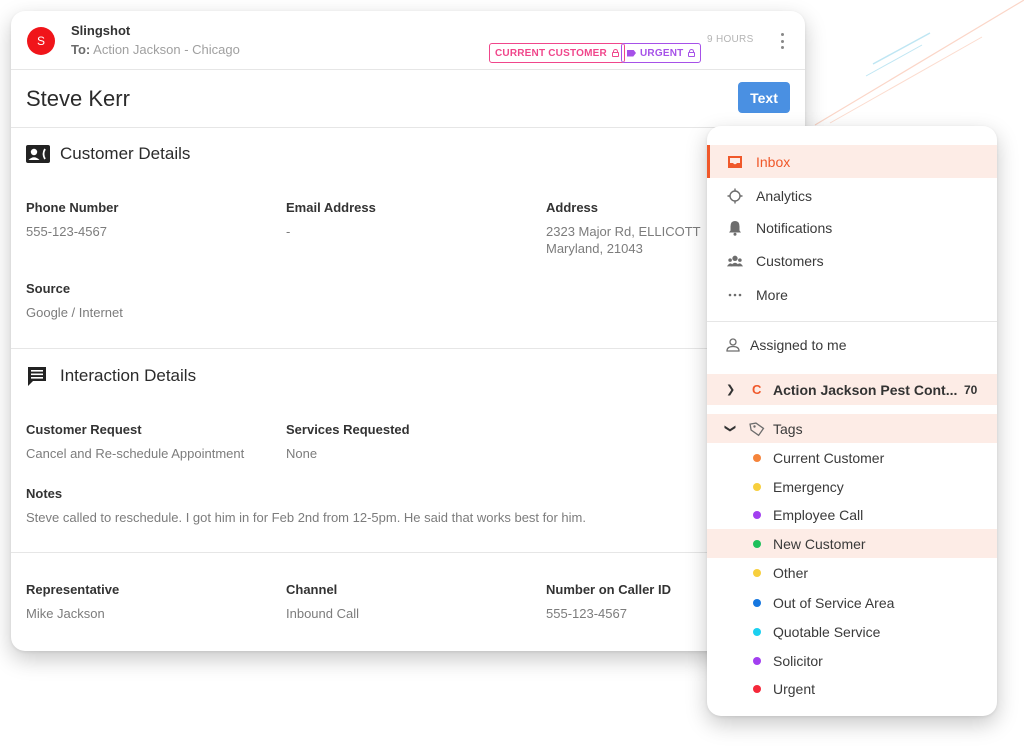  I want to click on contact-title-bar: Steve Kerr Text, so click(408, 99).